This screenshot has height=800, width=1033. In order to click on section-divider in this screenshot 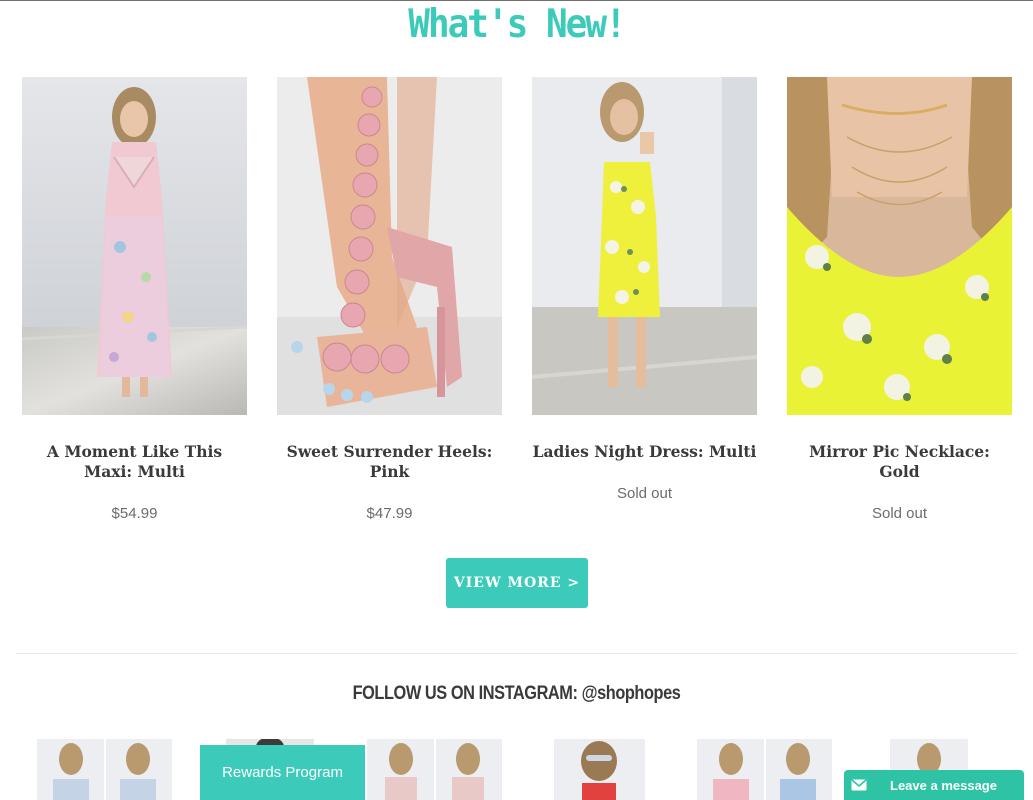, I will do `click(516, 653)`.